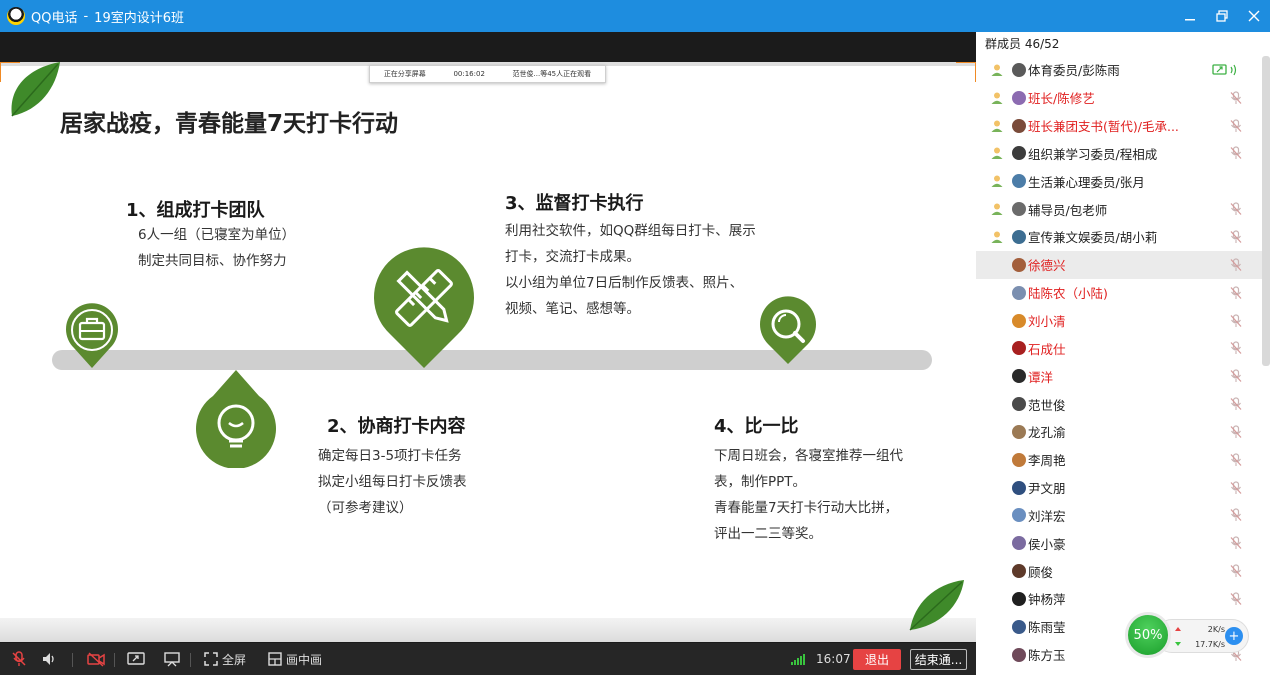 Image resolution: width=1270 pixels, height=675 pixels. I want to click on screen-sharing-icon, so click(1224, 70).